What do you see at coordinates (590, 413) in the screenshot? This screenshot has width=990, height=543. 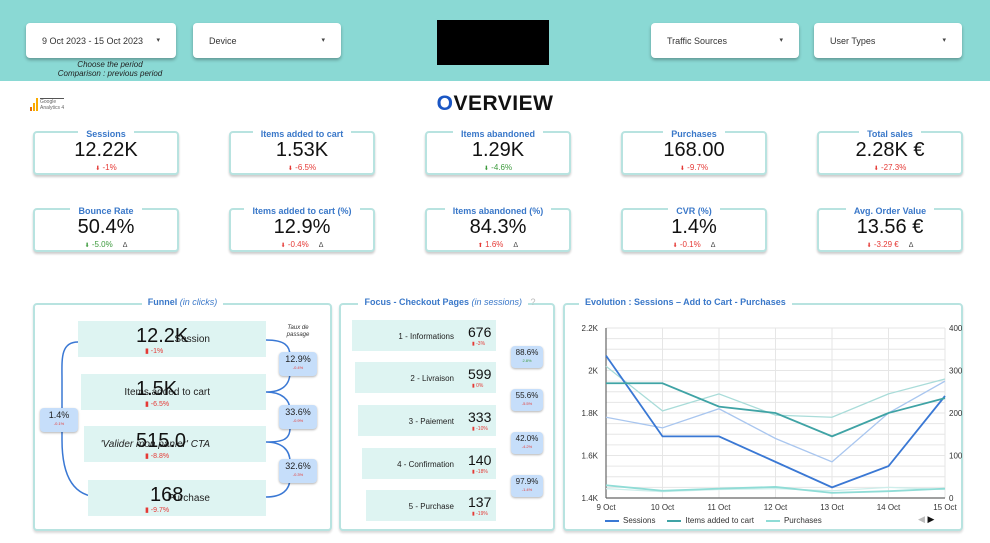 I see `y-left-tick-label: 1.8K` at bounding box center [590, 413].